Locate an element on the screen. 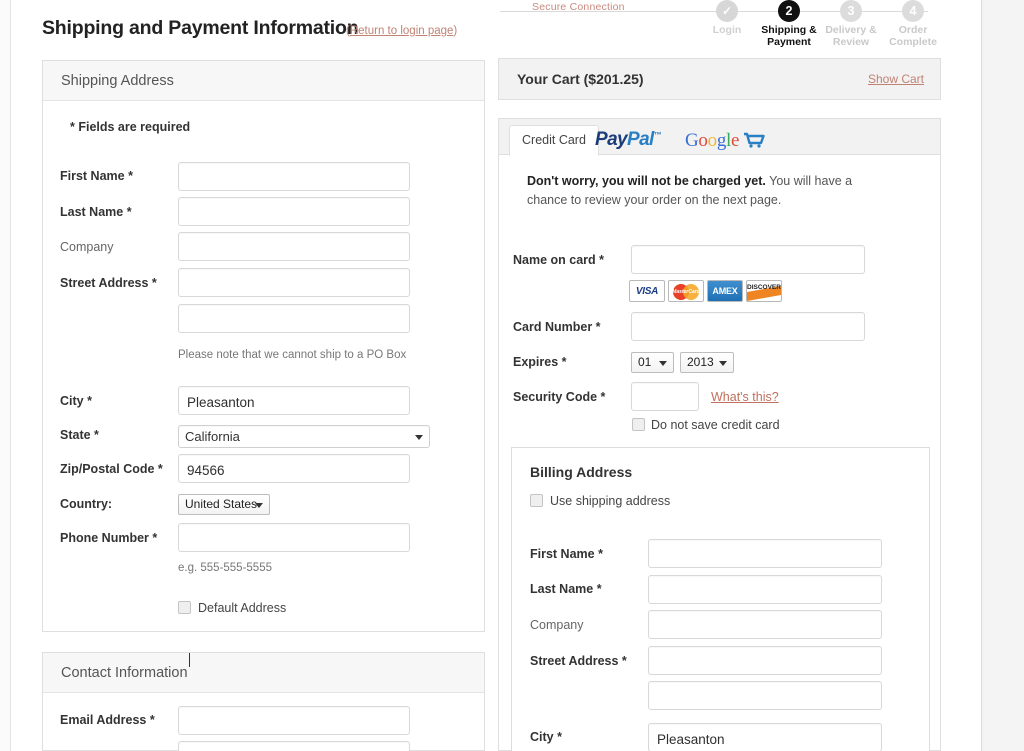  shipping-state-select: California is located at coordinates (304, 436).